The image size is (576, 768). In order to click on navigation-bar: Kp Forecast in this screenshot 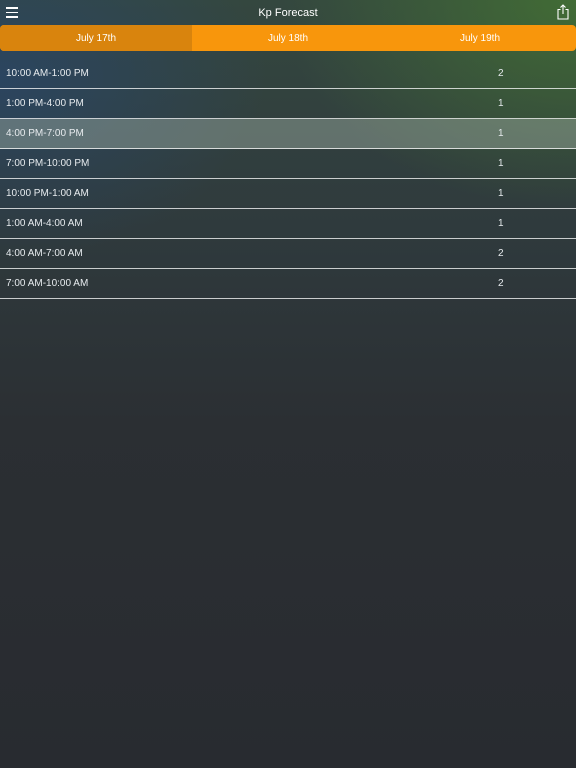, I will do `click(288, 12)`.